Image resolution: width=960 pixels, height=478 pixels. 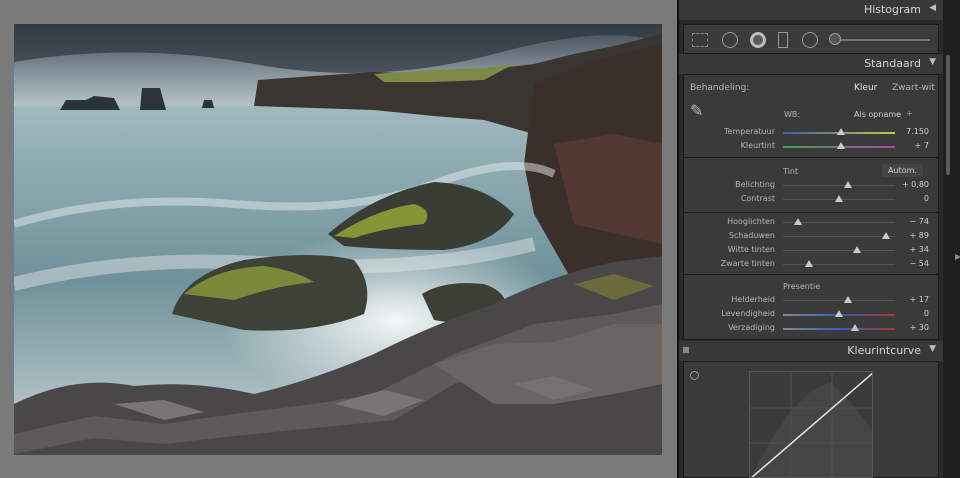 I want to click on adjustment-brush-icon, so click(x=835, y=39).